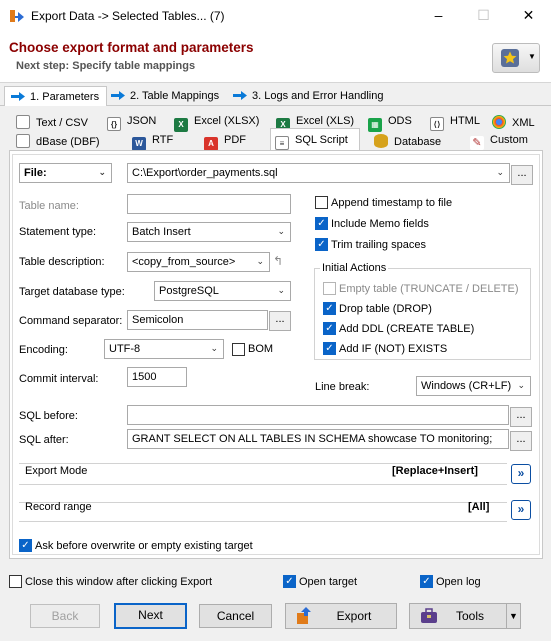 The height and width of the screenshot is (641, 551). Describe the element at coordinates (329, 348) in the screenshot. I see `add-if-exists-checkbox: ✓` at that location.